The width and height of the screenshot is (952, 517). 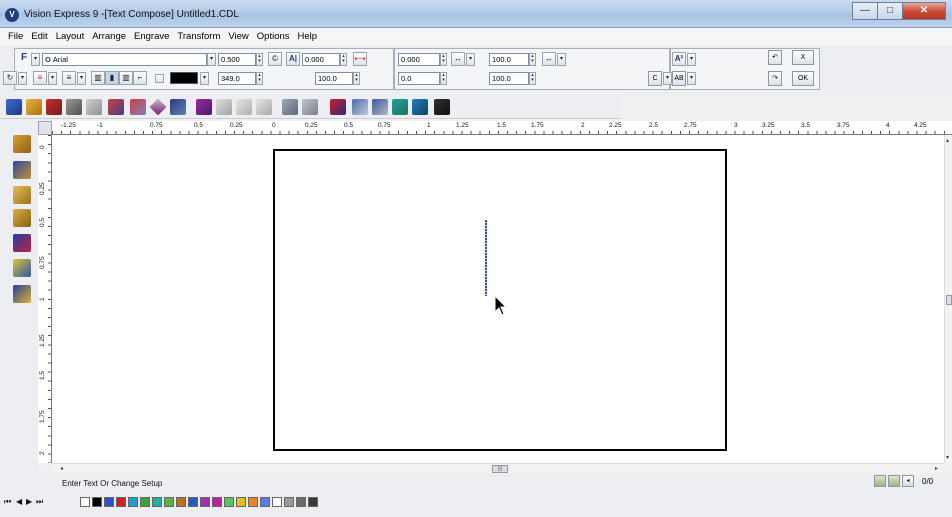 I want to click on palette-prev-icon: ◀, so click(x=19, y=501).